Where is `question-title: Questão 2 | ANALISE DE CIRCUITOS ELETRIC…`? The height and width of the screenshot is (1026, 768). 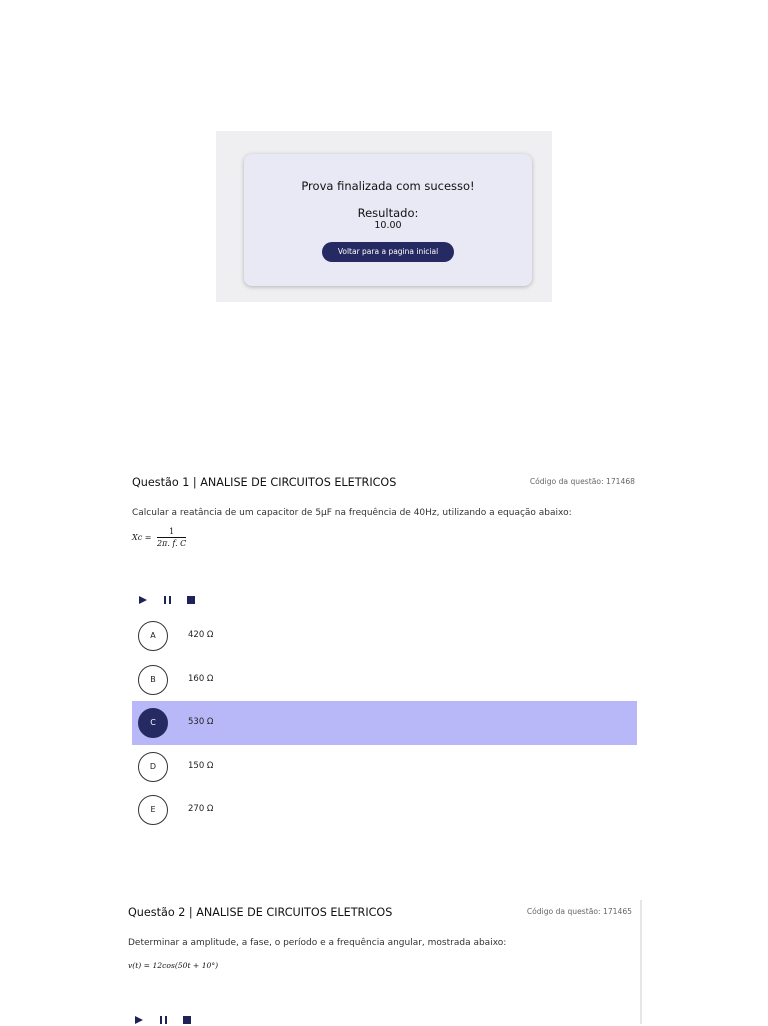
question-title: Questão 2 | ANALISE DE CIRCUITOS ELETRIC… is located at coordinates (260, 912).